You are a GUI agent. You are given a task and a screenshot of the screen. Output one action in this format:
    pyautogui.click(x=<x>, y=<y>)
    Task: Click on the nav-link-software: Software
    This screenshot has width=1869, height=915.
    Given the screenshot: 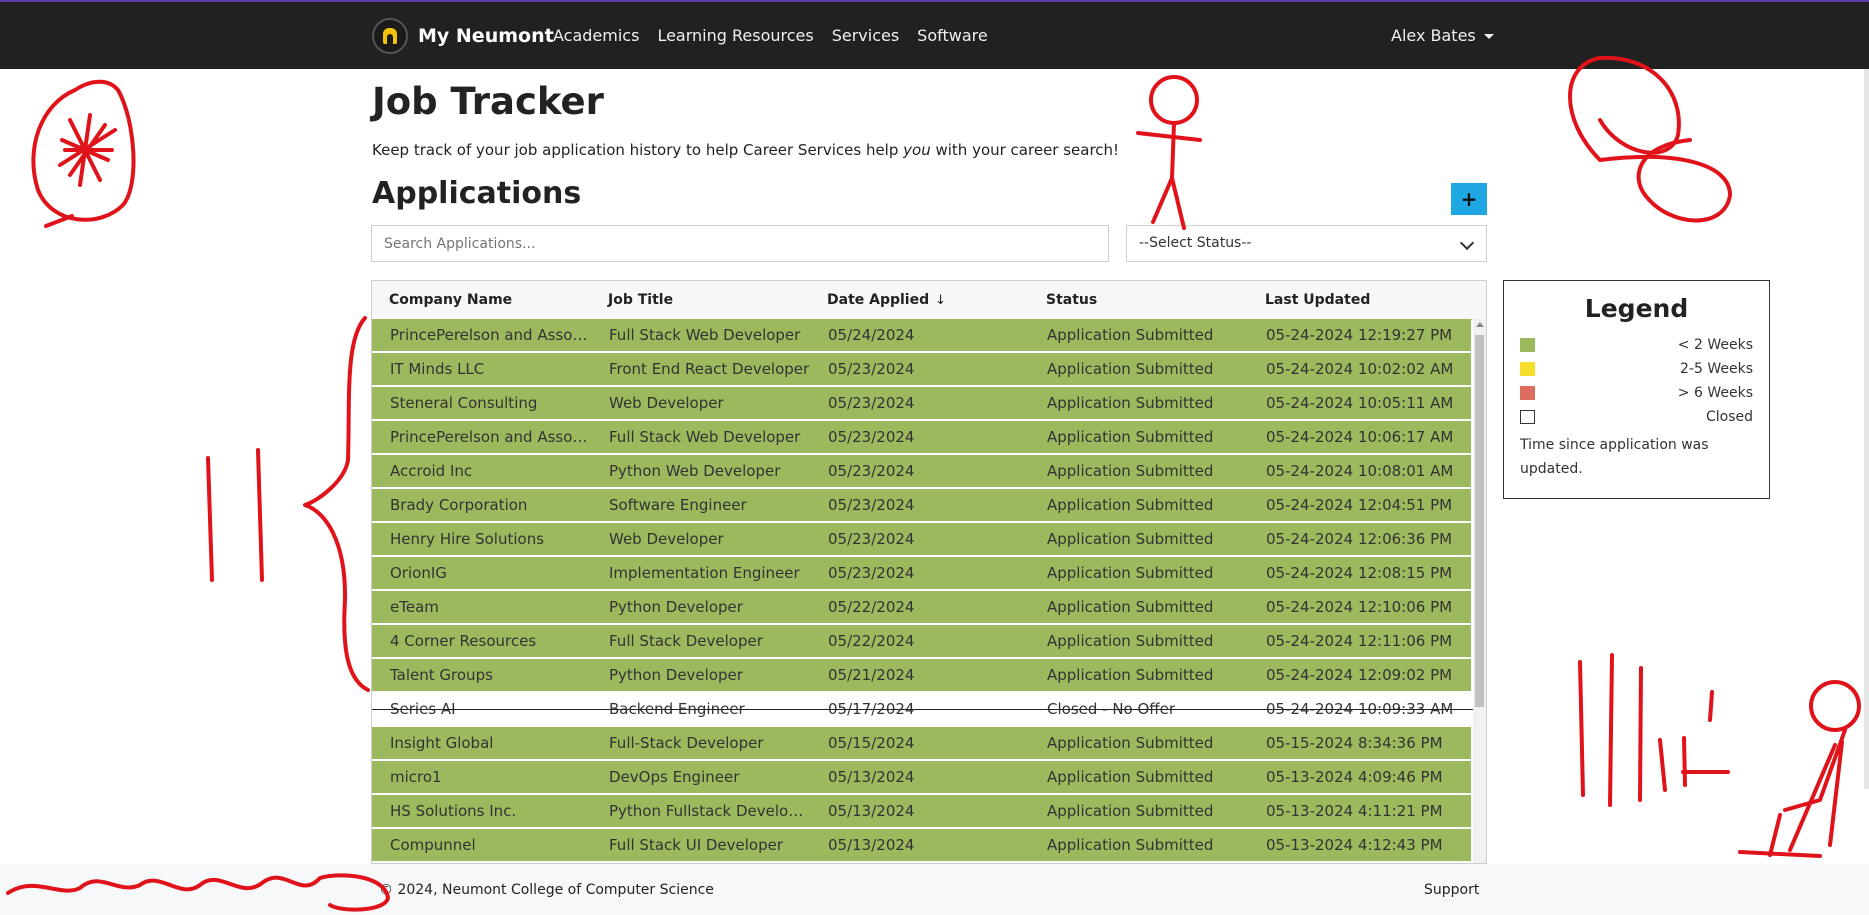 What is the action you would take?
    pyautogui.click(x=952, y=35)
    